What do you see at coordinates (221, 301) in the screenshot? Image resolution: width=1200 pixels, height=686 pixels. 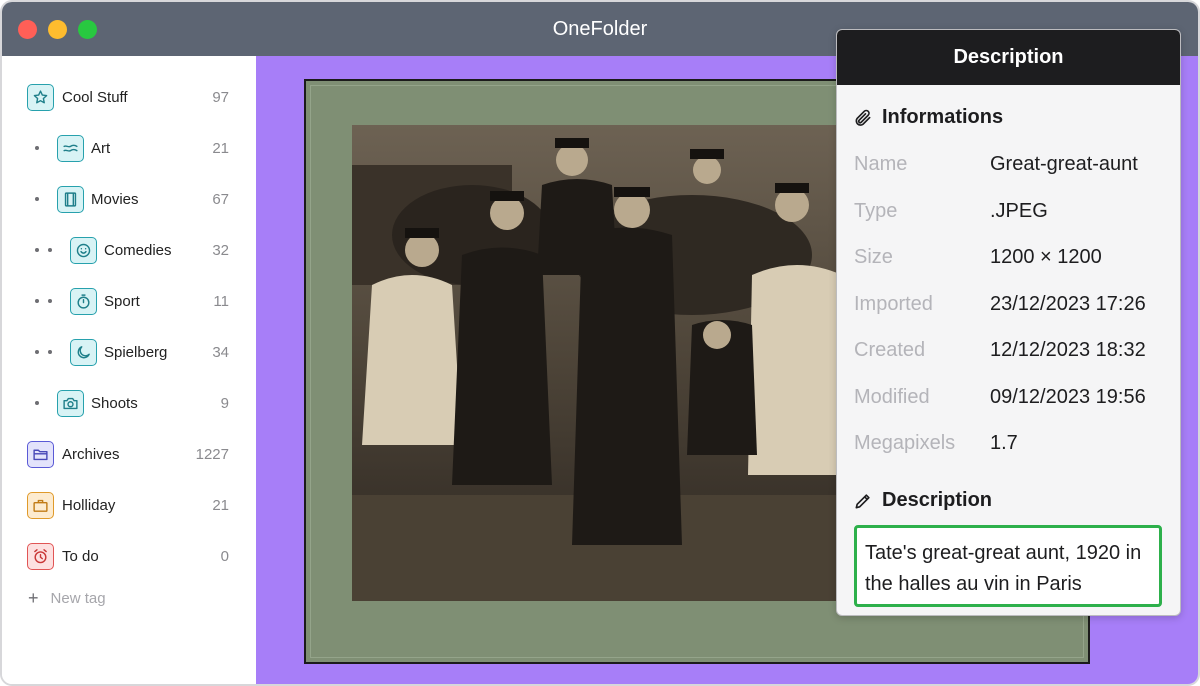 I see `tag-count: 11` at bounding box center [221, 301].